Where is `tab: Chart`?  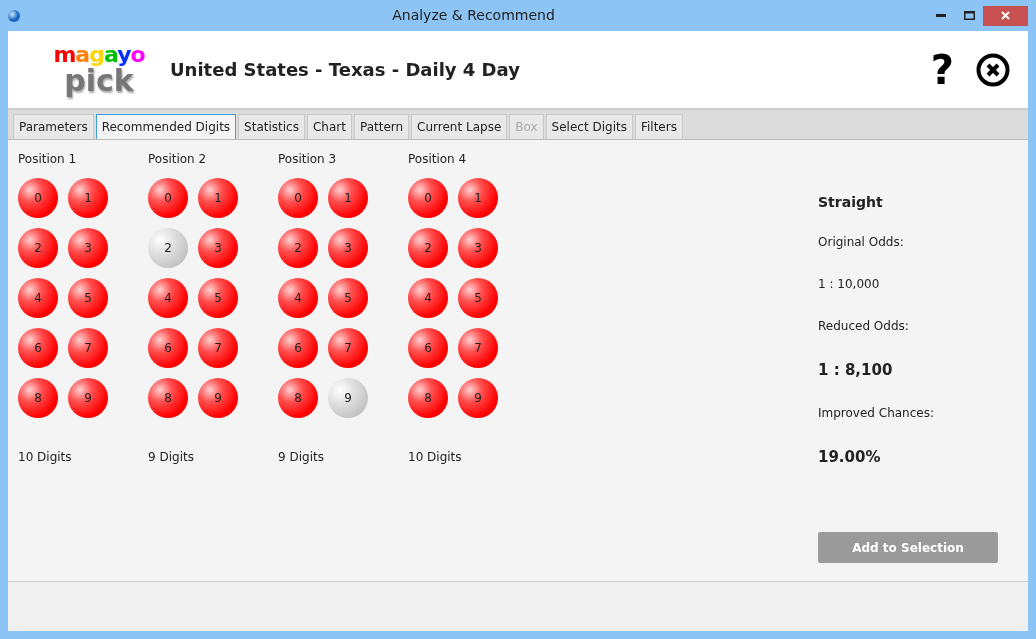 tab: Chart is located at coordinates (329, 126).